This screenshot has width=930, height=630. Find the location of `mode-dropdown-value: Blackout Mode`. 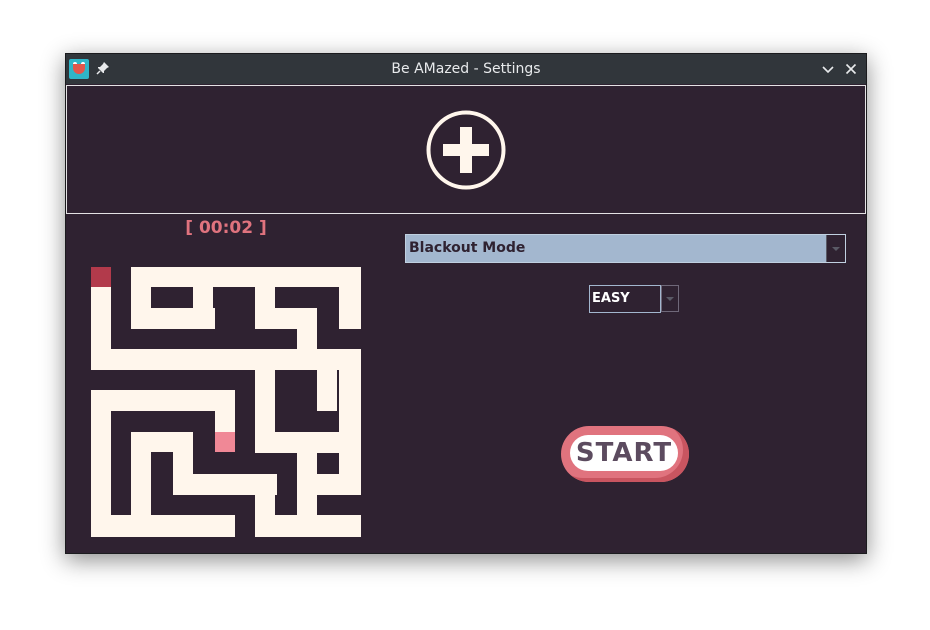

mode-dropdown-value: Blackout Mode is located at coordinates (467, 248).